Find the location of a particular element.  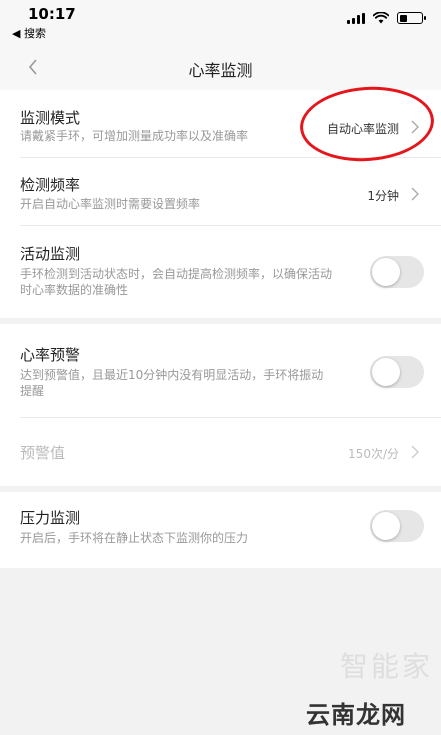

status-bar: 10:17 ◀ 搜索 is located at coordinates (220, 22).